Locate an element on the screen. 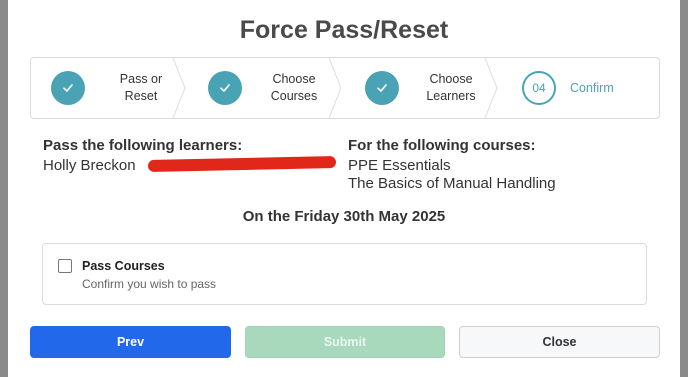 Image resolution: width=688 pixels, height=377 pixels. step-3-label: Choose Learners is located at coordinates (451, 87).